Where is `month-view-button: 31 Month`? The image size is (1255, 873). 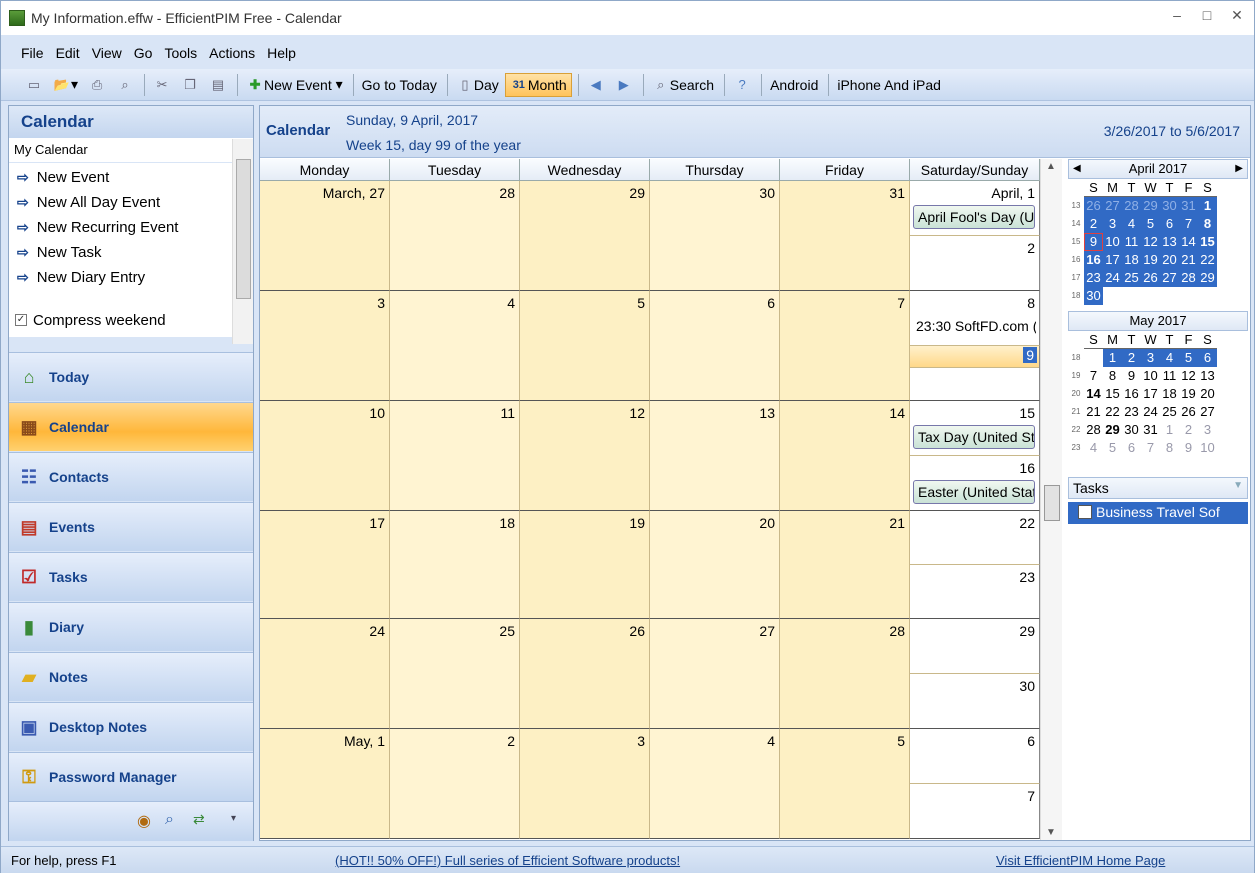
month-view-button: 31 Month is located at coordinates (538, 84).